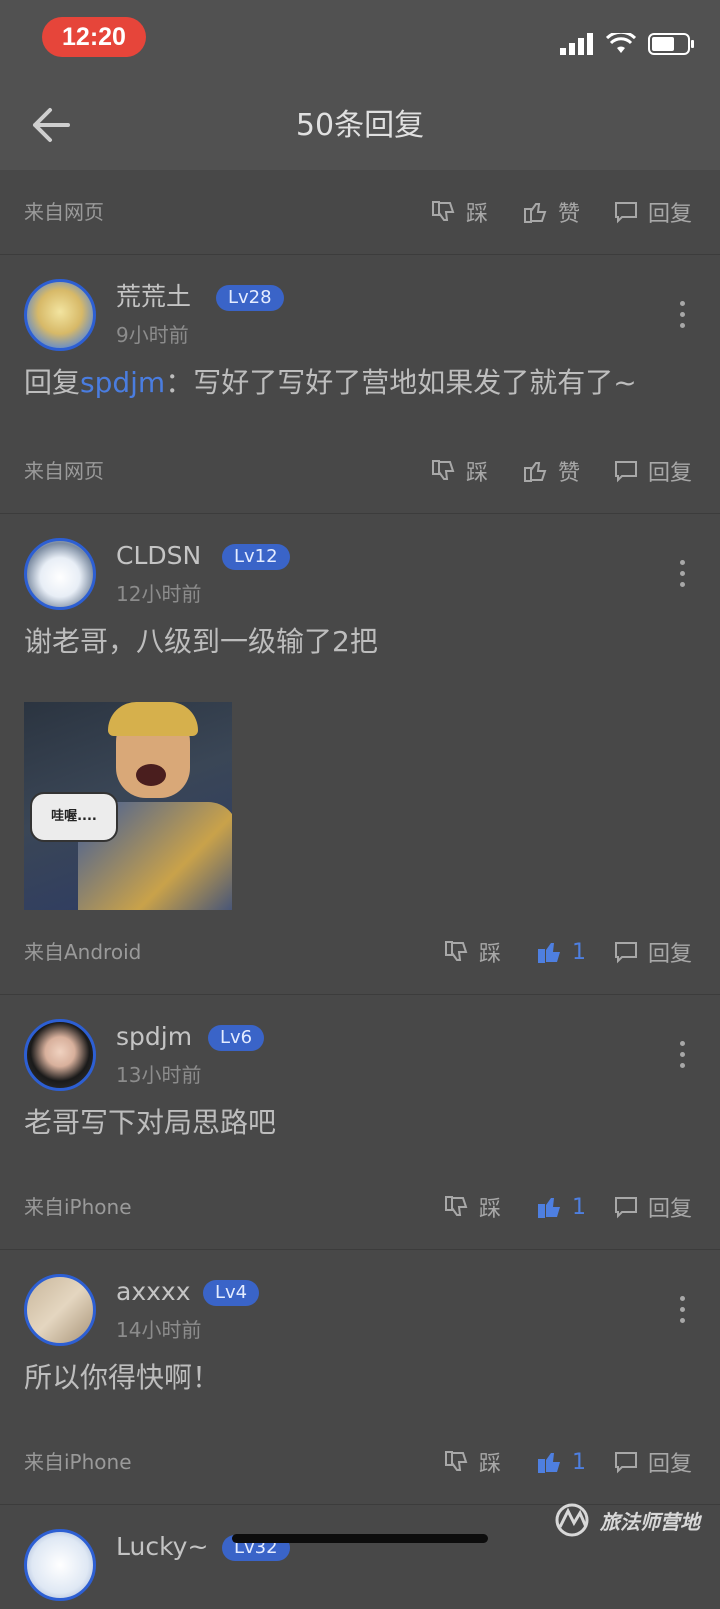  I want to click on action-row: 来自Android 踩 1 回复, so click(360, 952).